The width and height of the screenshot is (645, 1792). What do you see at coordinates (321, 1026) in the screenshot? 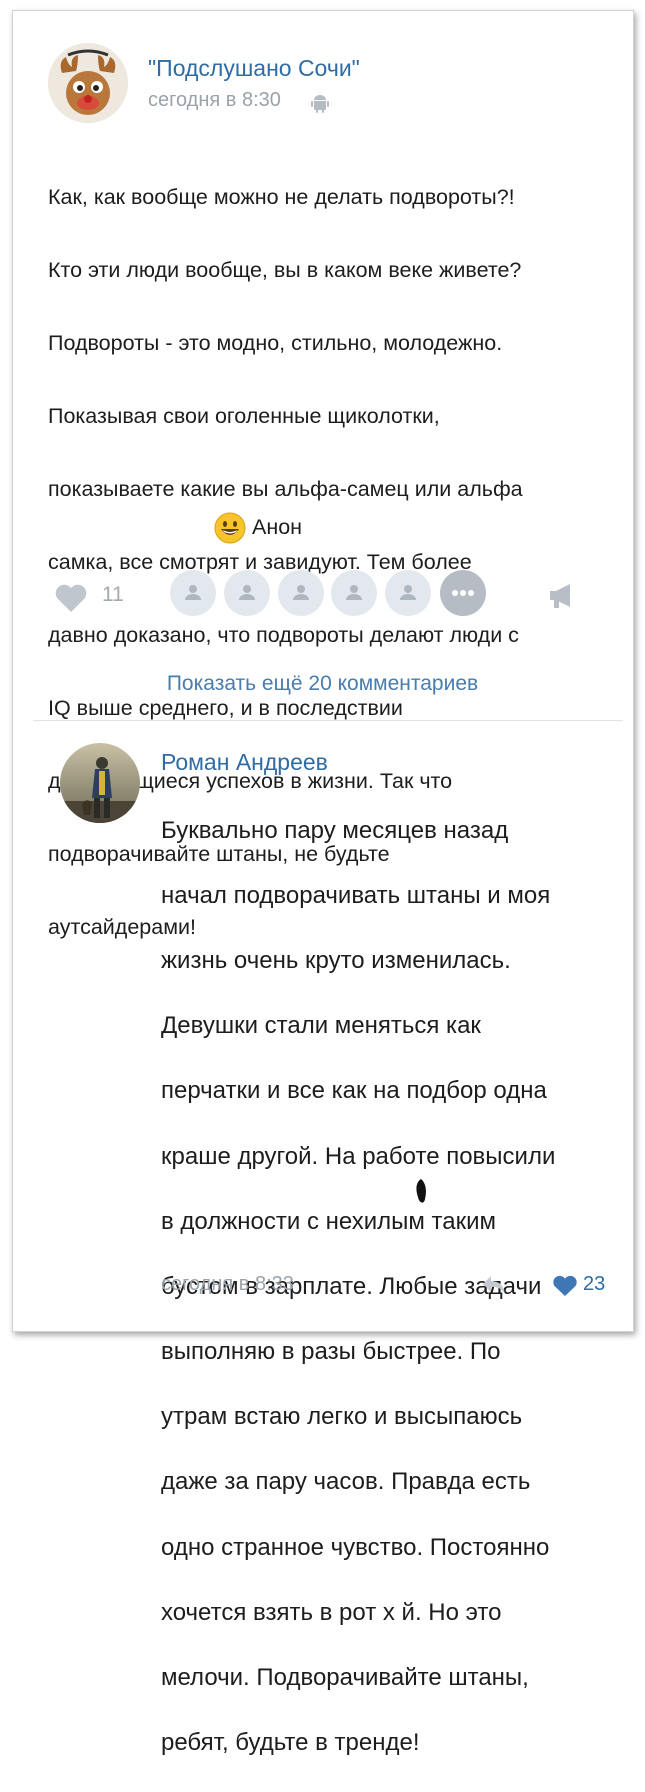
I see `comment-line: Девушки стали меняться как` at bounding box center [321, 1026].